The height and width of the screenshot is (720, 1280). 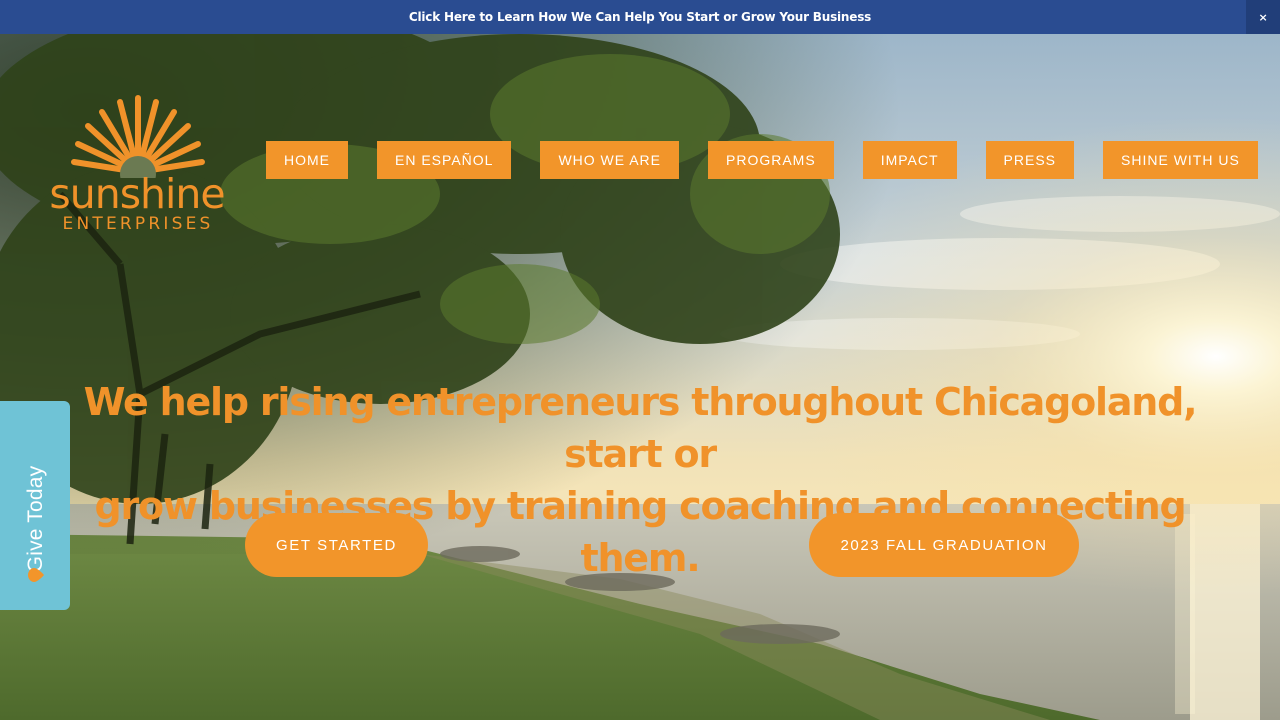 I want to click on logo-subtitle: ENTERPRISES, so click(x=138, y=224).